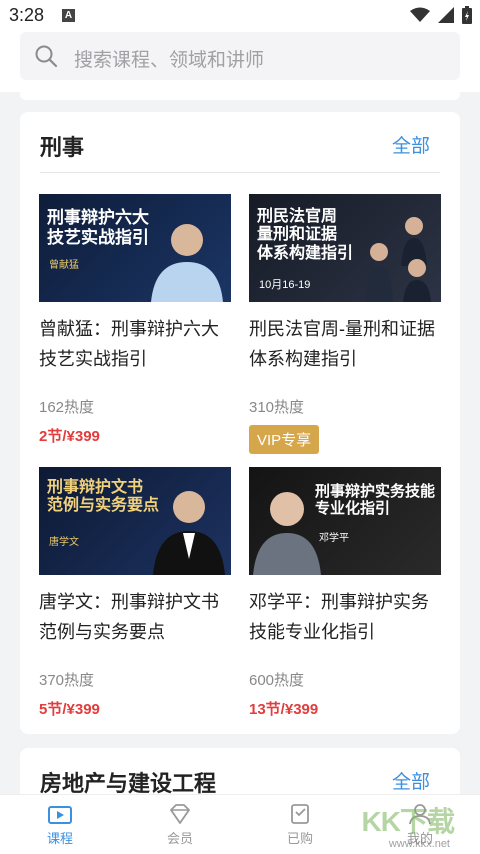  Describe the element at coordinates (69, 709) in the screenshot. I see `course-price: 5节/¥399` at that location.